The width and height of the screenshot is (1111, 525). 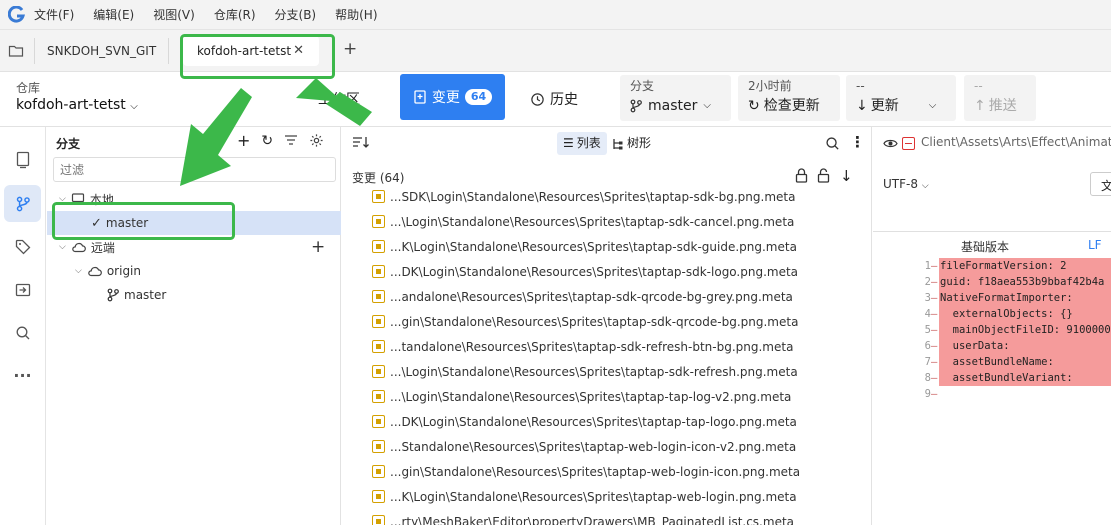 What do you see at coordinates (54, 15) in the screenshot?
I see `menu-file: 文件(F)` at bounding box center [54, 15].